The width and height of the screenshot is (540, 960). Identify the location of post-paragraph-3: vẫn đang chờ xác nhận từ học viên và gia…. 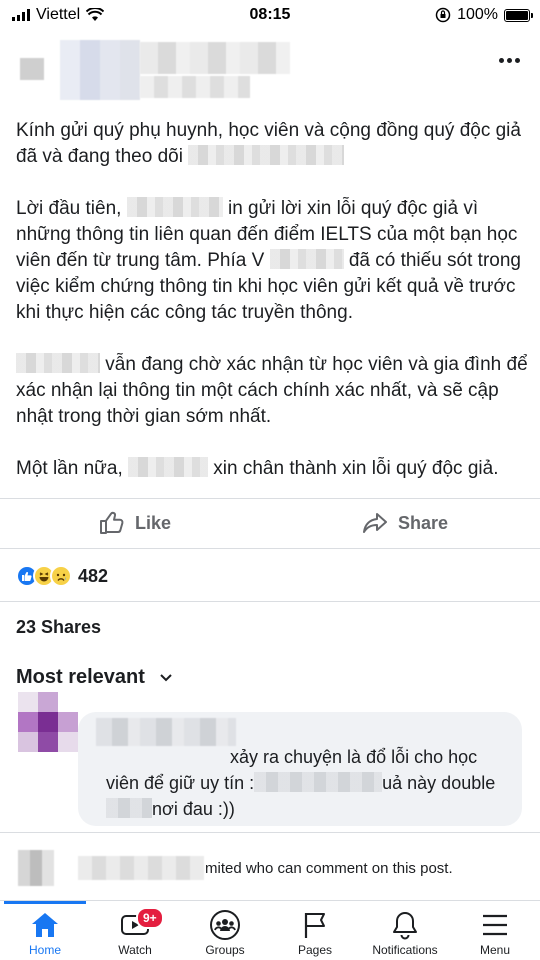
(273, 391).